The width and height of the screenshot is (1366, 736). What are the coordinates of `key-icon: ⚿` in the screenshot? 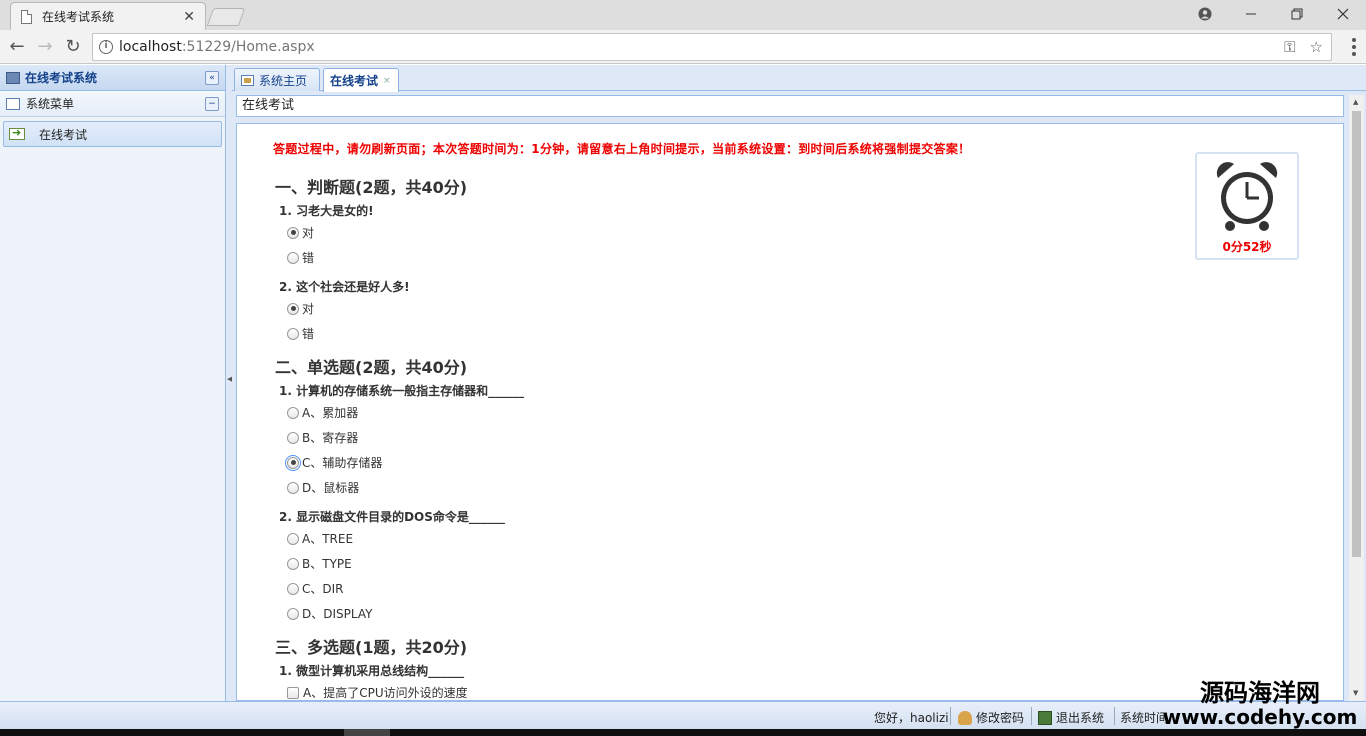 It's located at (1289, 47).